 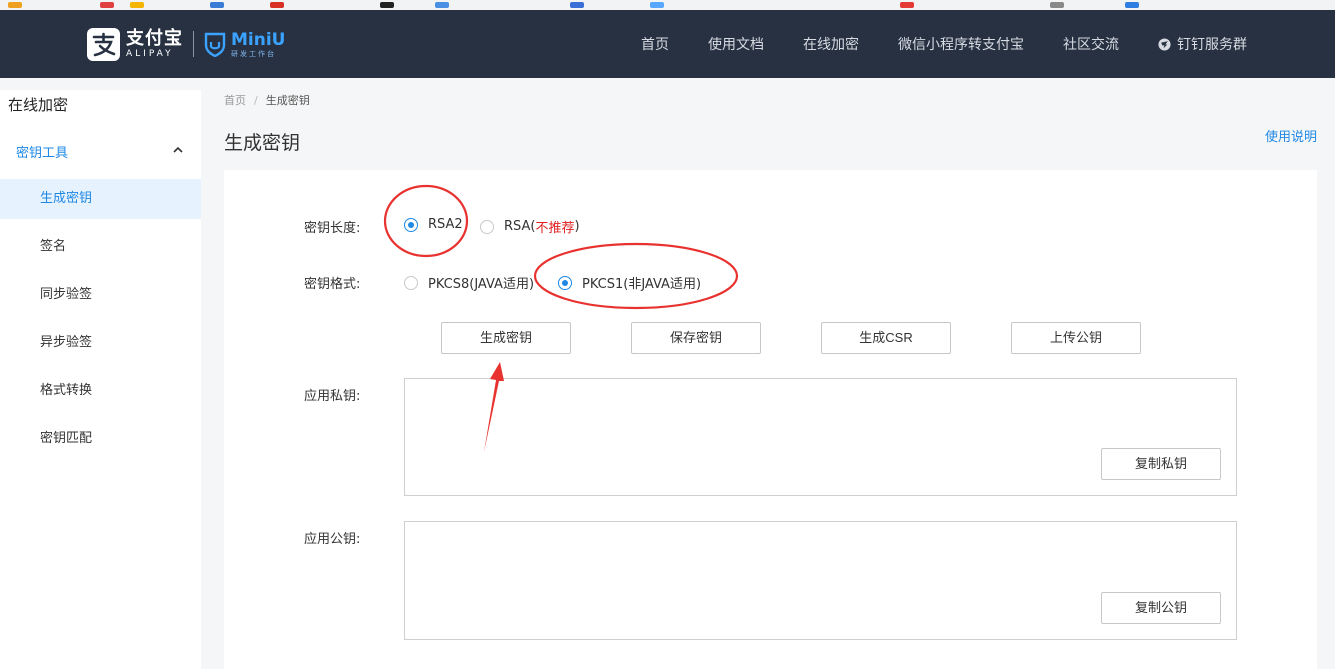 I want to click on private-key-label: 应用私钥:, so click(x=332, y=396).